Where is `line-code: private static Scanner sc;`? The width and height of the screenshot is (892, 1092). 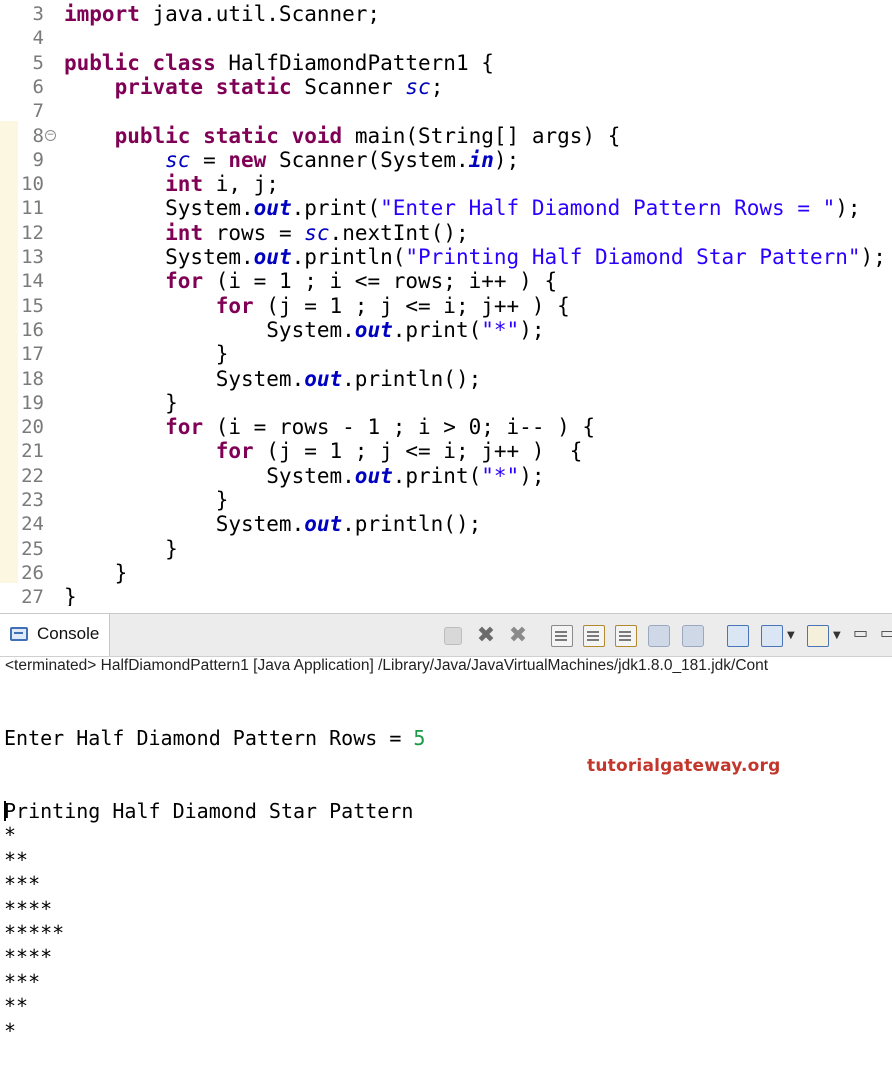
line-code: private static Scanner sc; is located at coordinates (253, 87).